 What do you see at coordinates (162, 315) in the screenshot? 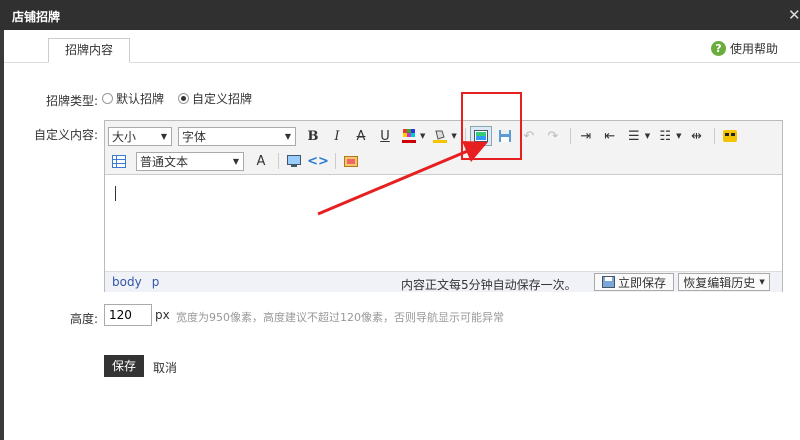
I see `height-unit: px` at bounding box center [162, 315].